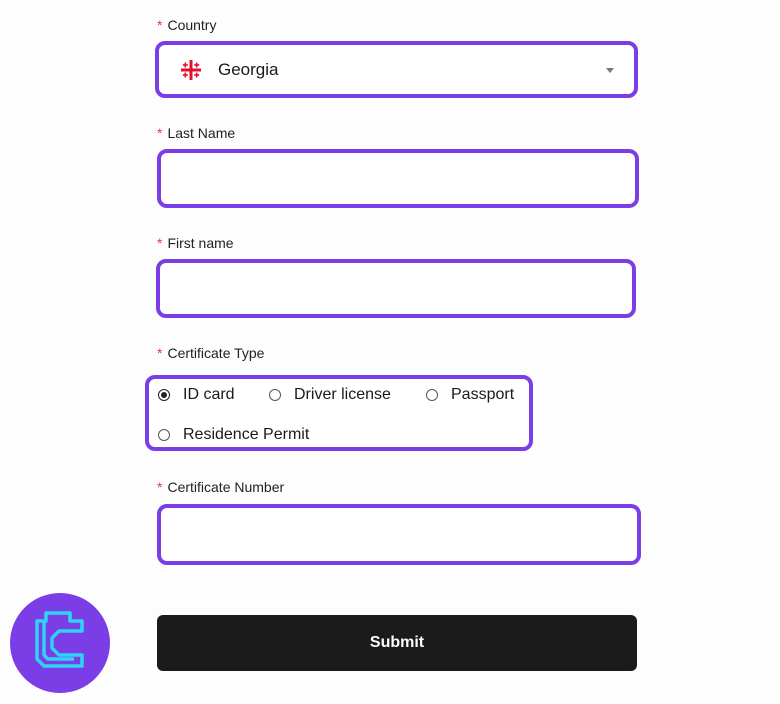 The image size is (780, 704). Describe the element at coordinates (342, 394) in the screenshot. I see `radio-driver-license-label: Driver license` at that location.